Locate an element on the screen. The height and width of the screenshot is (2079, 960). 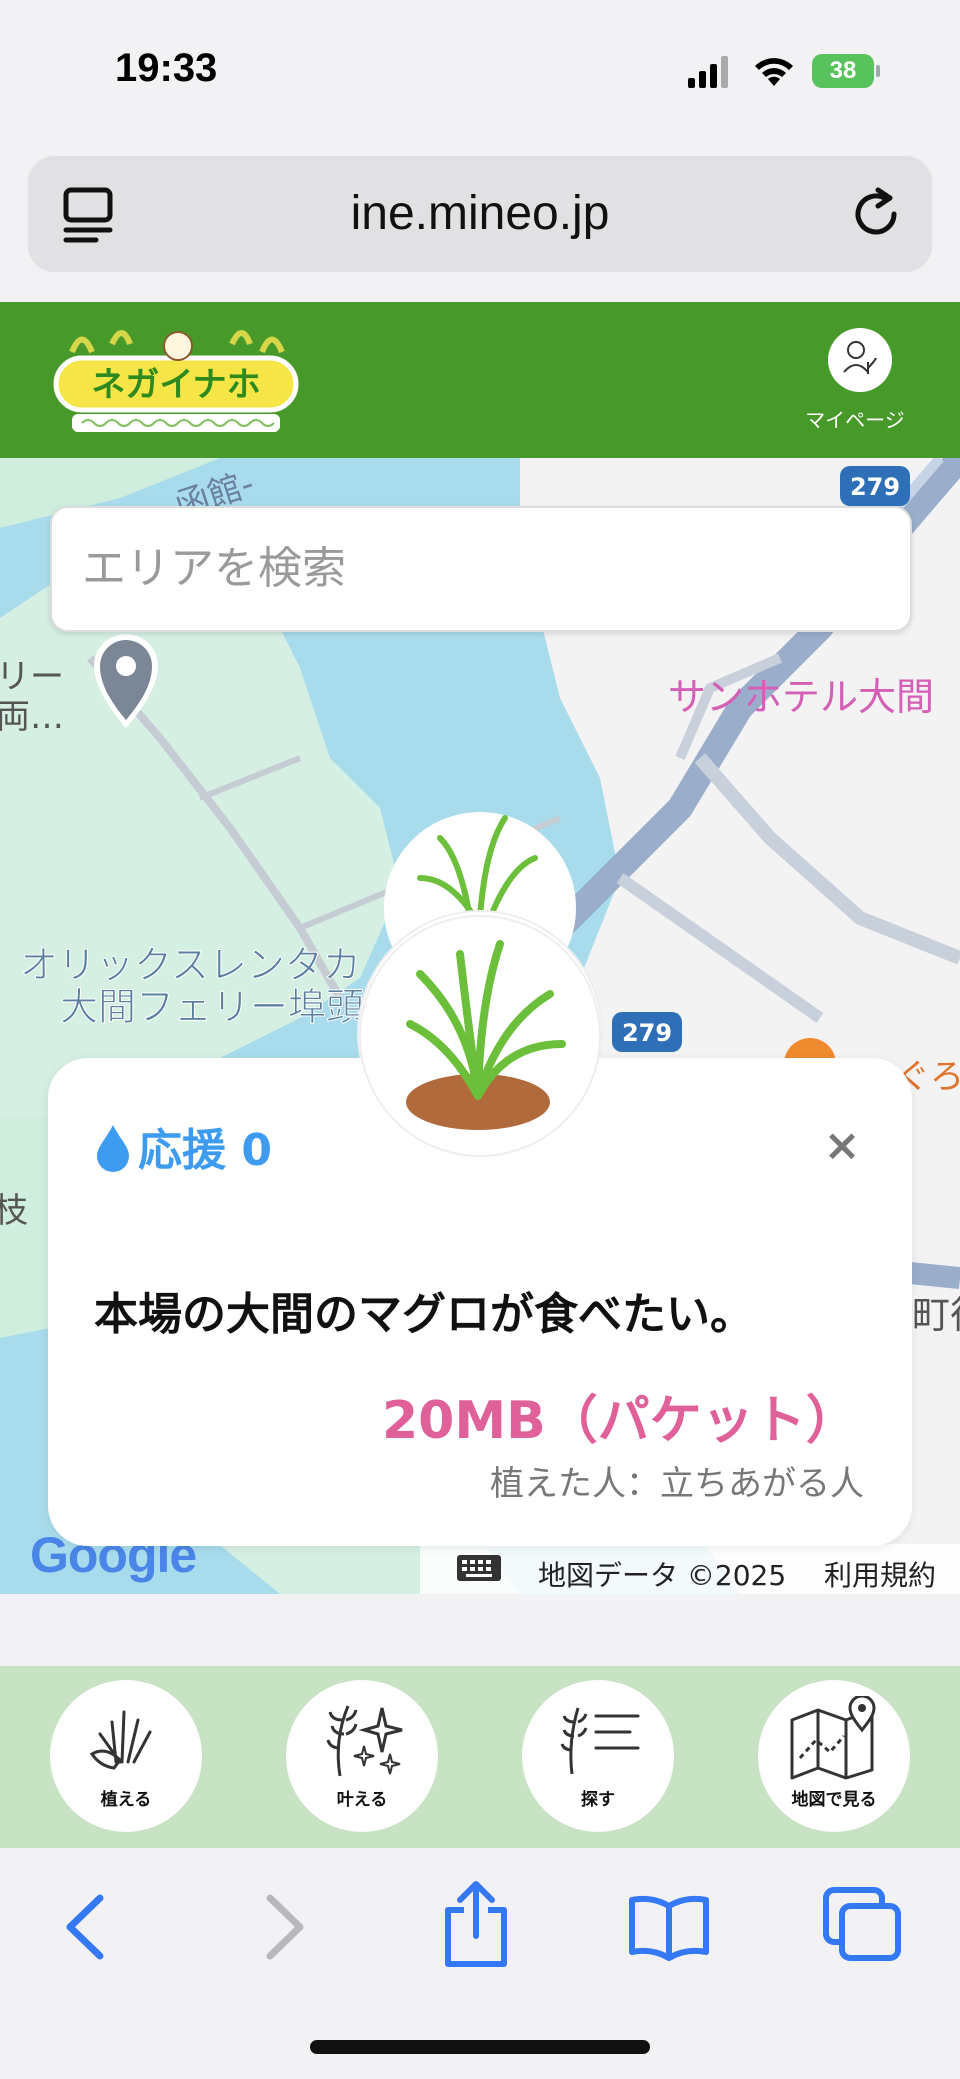
nav-plant-button: 植える is located at coordinates (126, 1756).